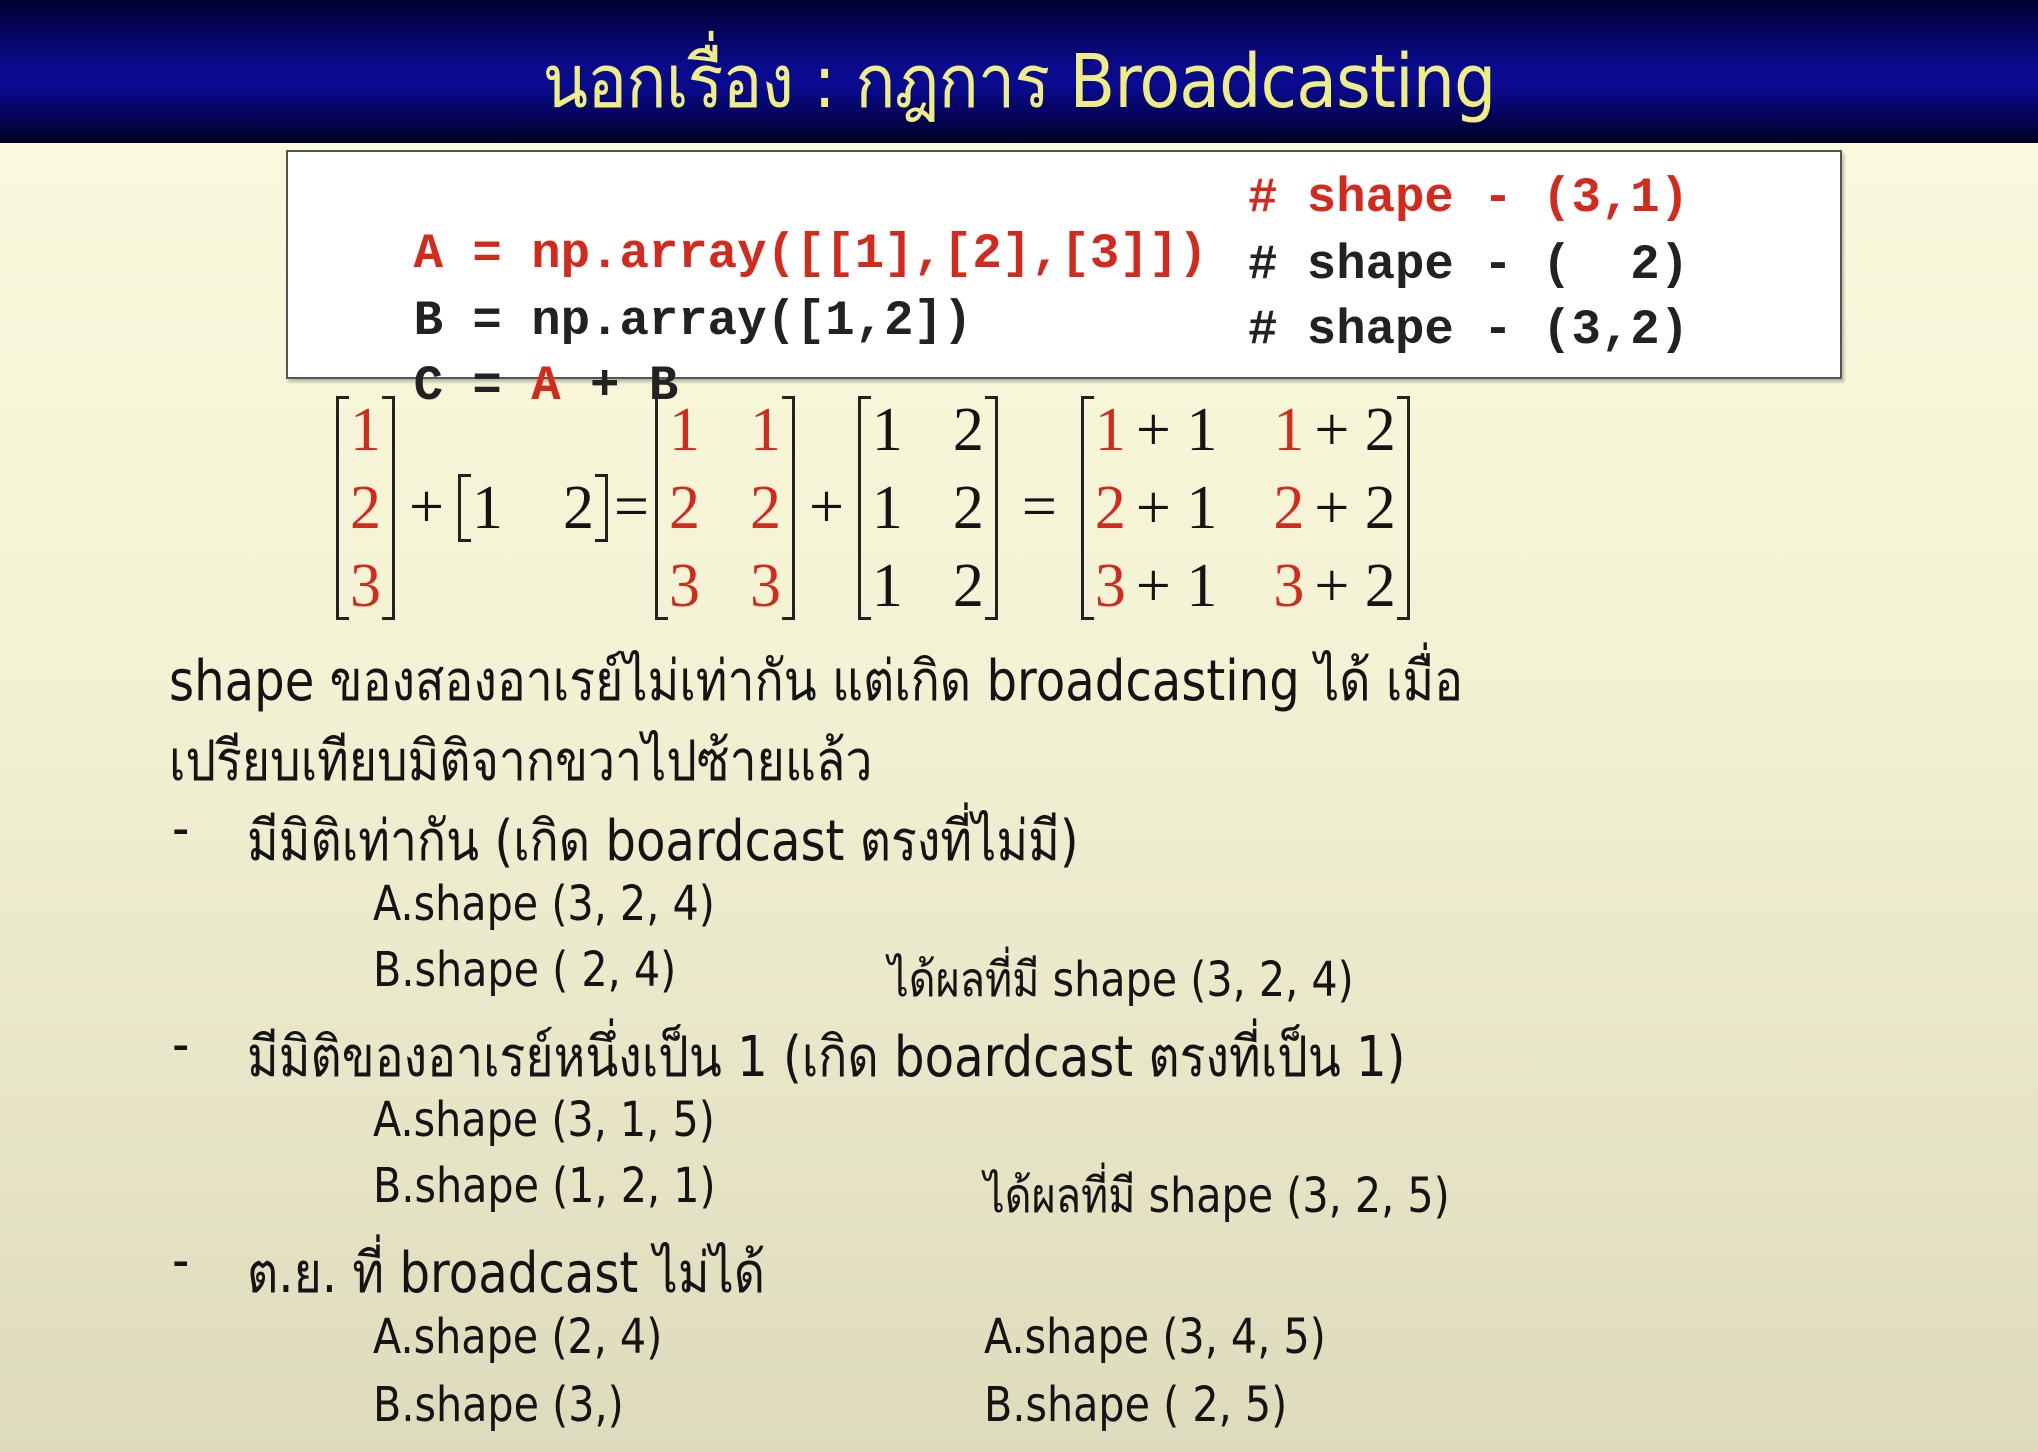 This screenshot has width=2038, height=1452. Describe the element at coordinates (521, 761) in the screenshot. I see `intro-line-2: เปรียบเทียบมิติจากขวาไปซ้ายแล้ว` at that location.